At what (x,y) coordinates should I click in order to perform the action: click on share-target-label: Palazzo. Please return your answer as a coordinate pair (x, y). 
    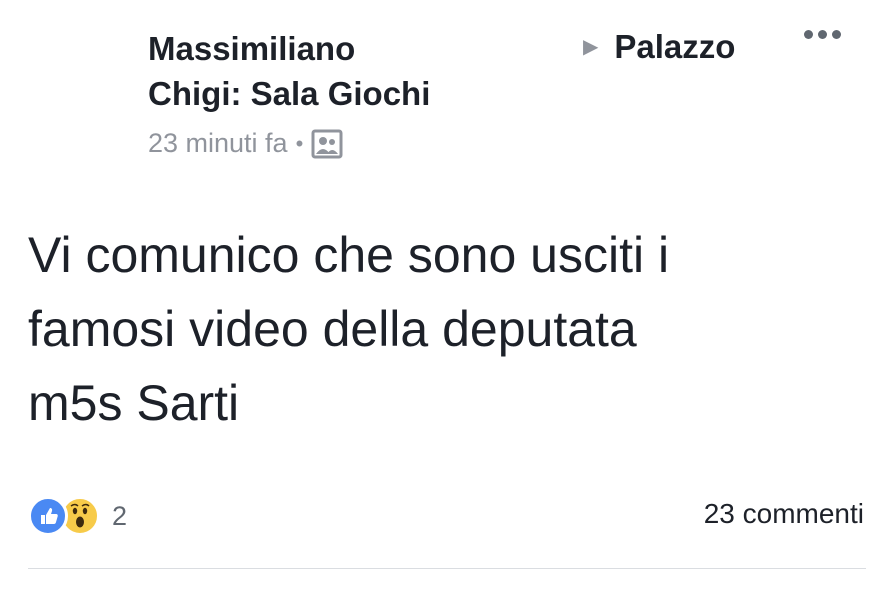
    Looking at the image, I should click on (674, 47).